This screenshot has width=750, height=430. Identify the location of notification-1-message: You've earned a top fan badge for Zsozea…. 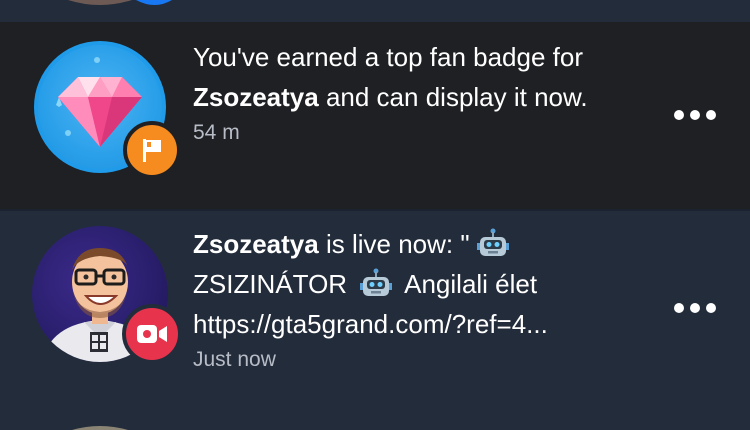
(423, 77).